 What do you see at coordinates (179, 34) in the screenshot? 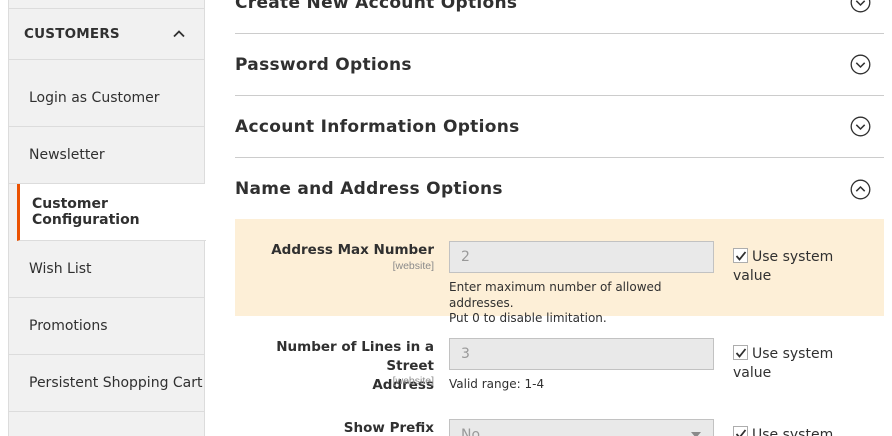
I see `chevron-up-icon` at bounding box center [179, 34].